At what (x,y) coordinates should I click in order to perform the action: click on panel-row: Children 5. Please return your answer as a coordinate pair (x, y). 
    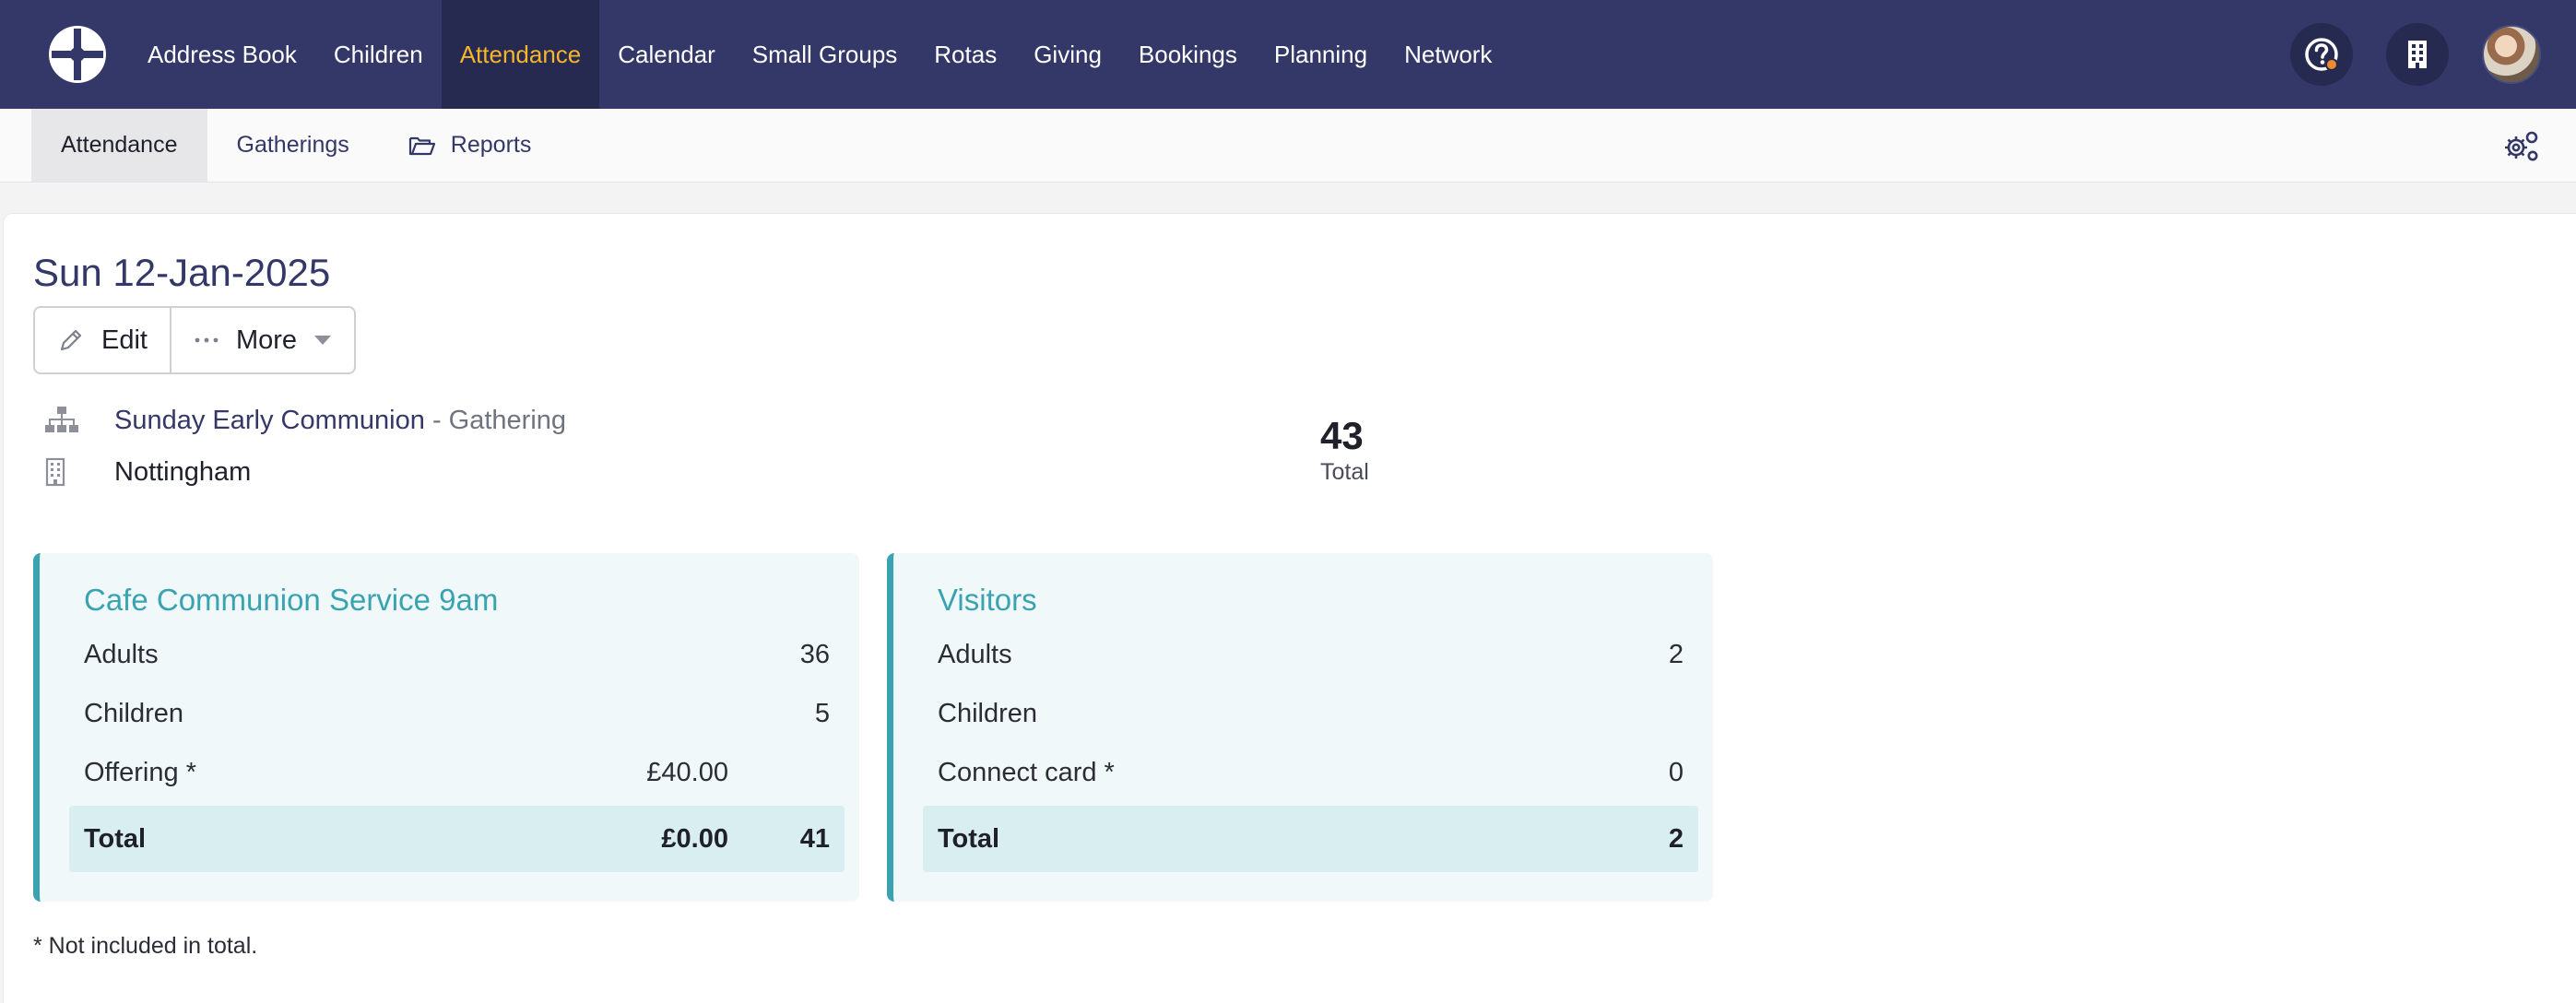
    Looking at the image, I should click on (457, 713).